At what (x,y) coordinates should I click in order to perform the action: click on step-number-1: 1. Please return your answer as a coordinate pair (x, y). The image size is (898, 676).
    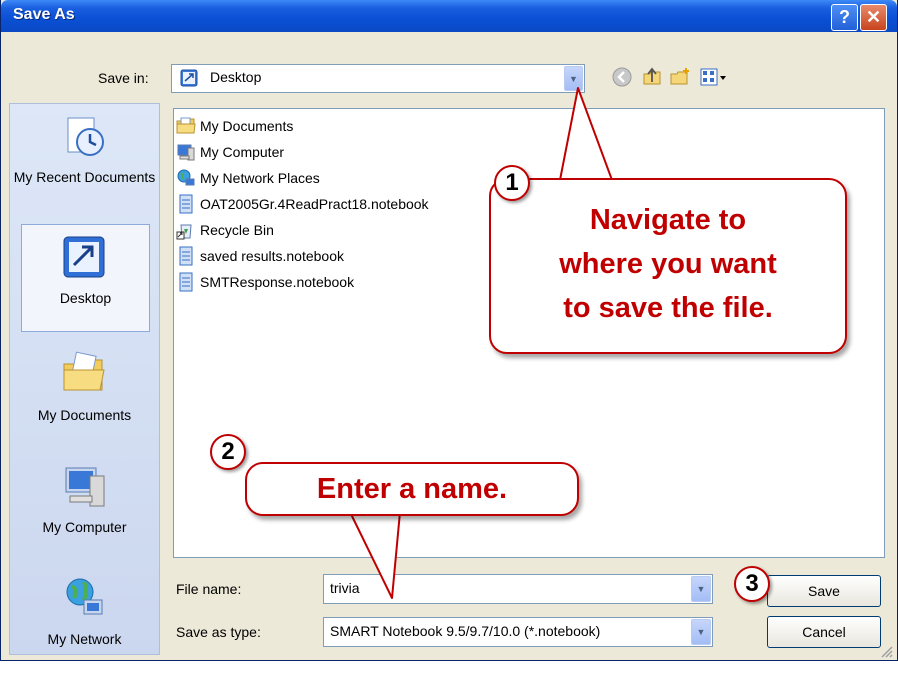
    Looking at the image, I should click on (512, 183).